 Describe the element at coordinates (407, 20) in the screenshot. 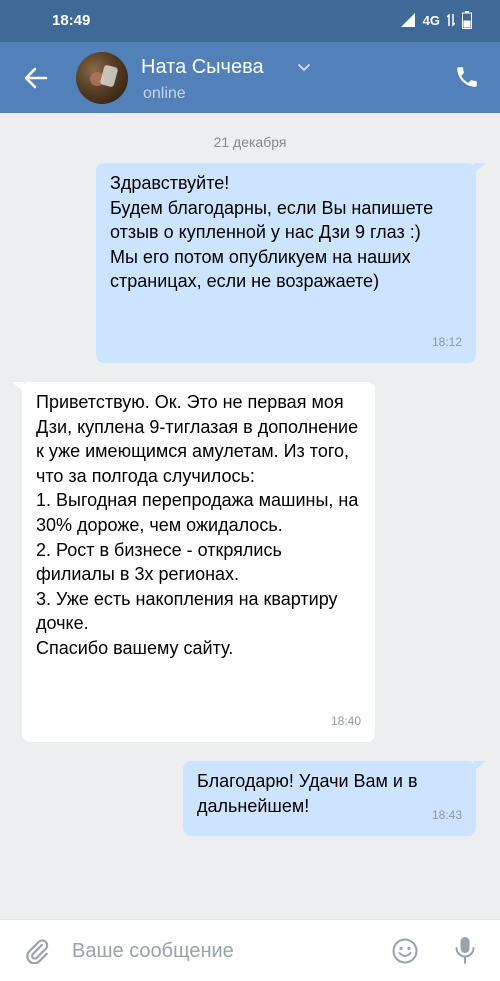

I see `signal-icon` at that location.